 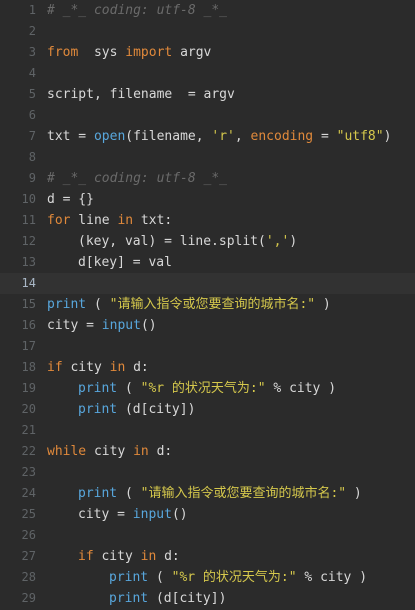 What do you see at coordinates (153, 220) in the screenshot?
I see `code-token: txt:` at bounding box center [153, 220].